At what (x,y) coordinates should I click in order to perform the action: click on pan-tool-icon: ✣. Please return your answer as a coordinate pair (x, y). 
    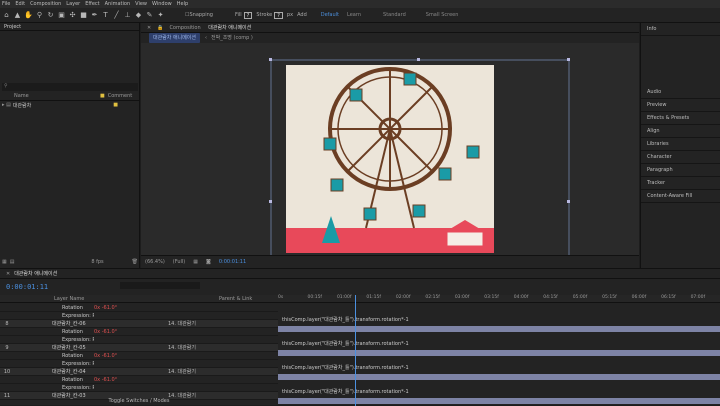
    Looking at the image, I should click on (72, 15).